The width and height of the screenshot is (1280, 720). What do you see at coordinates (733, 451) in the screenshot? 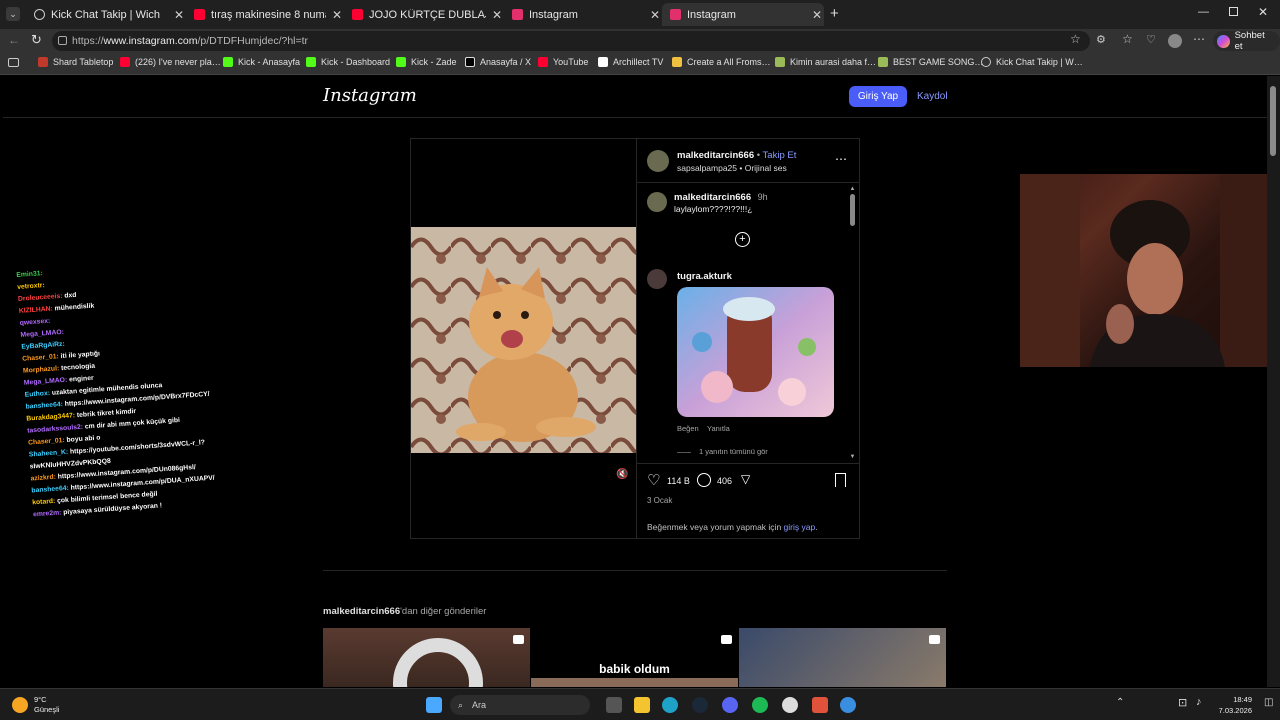
I see `view-replies-link: 1 yanıtın tümünü gör` at bounding box center [733, 451].